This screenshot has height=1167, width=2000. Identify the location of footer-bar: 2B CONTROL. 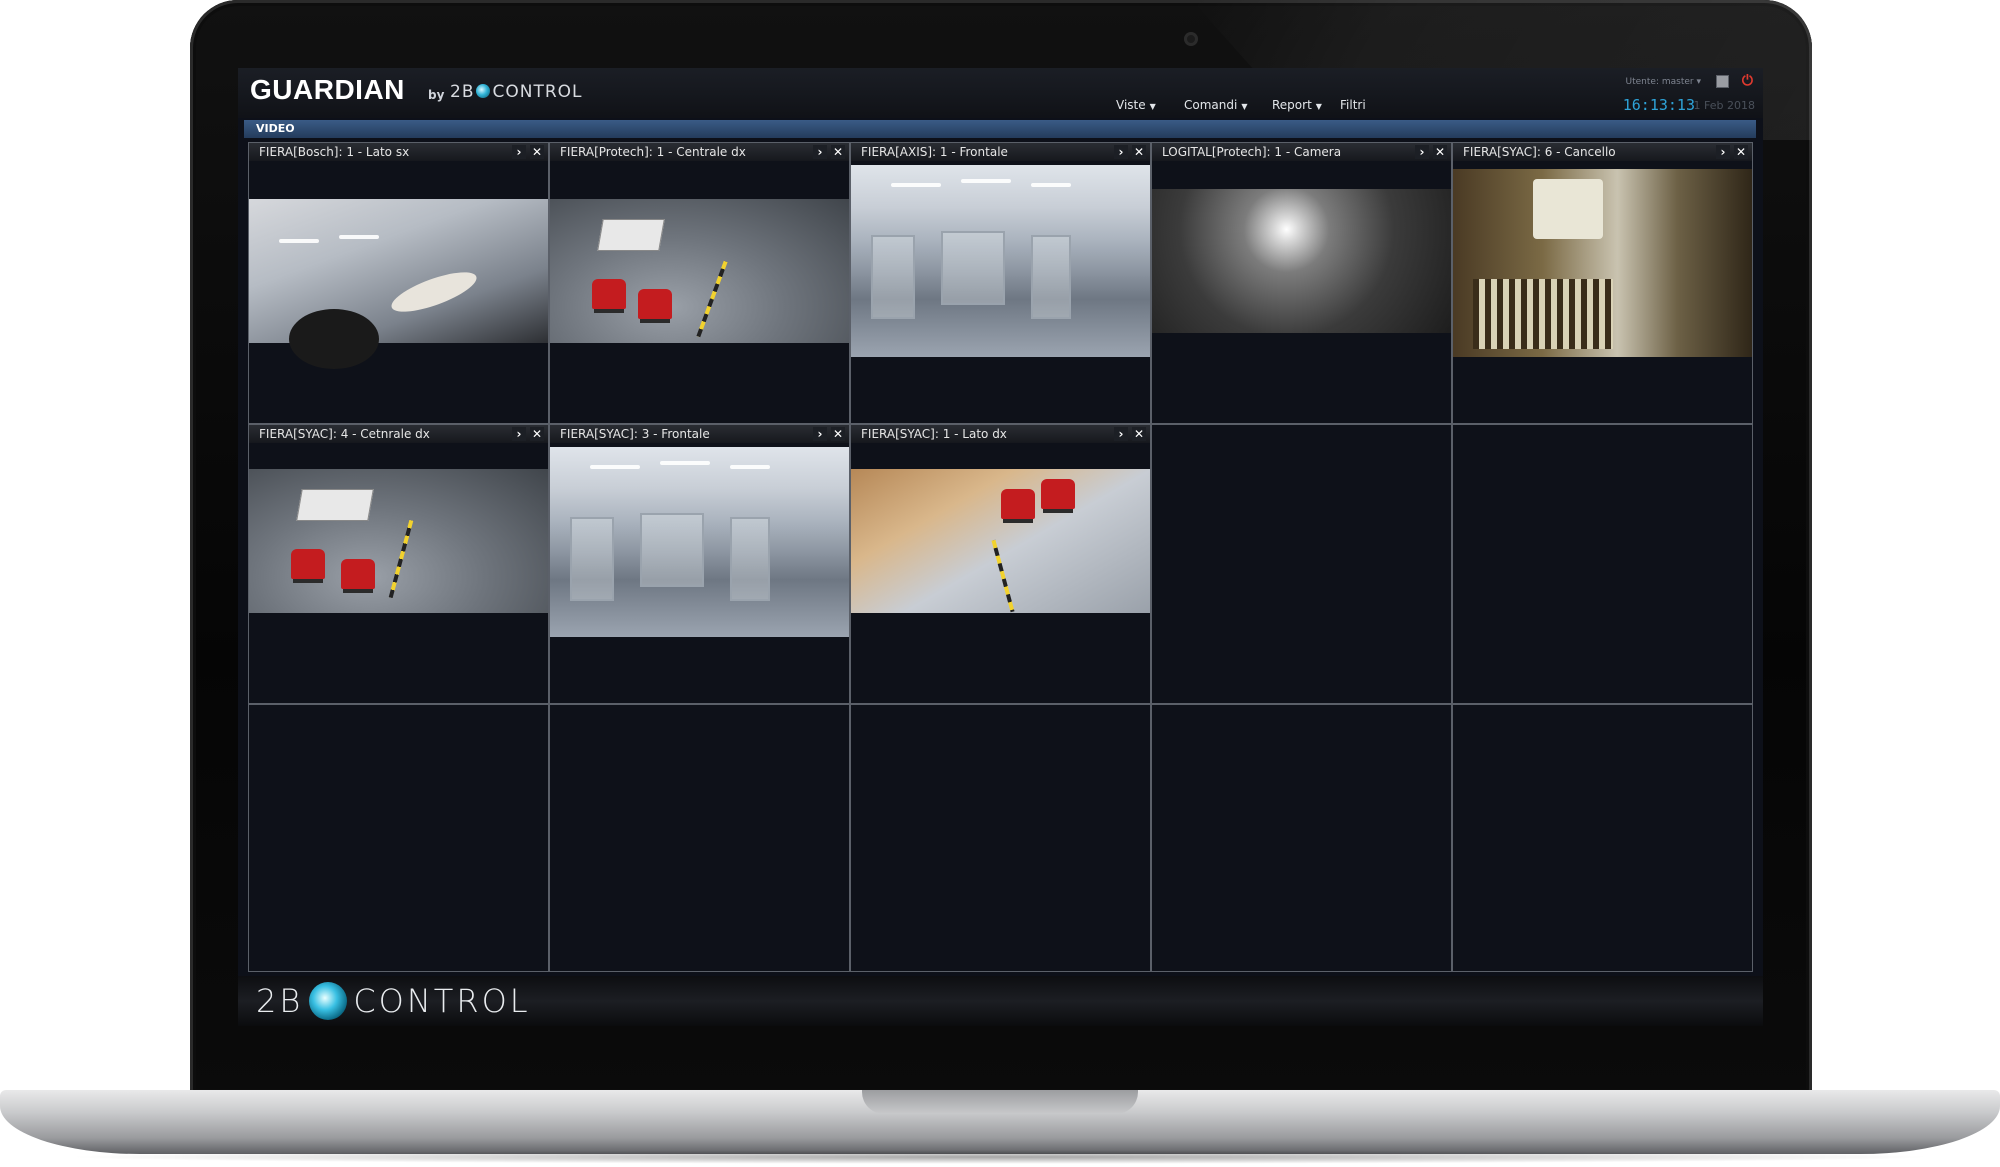
(1000, 1001).